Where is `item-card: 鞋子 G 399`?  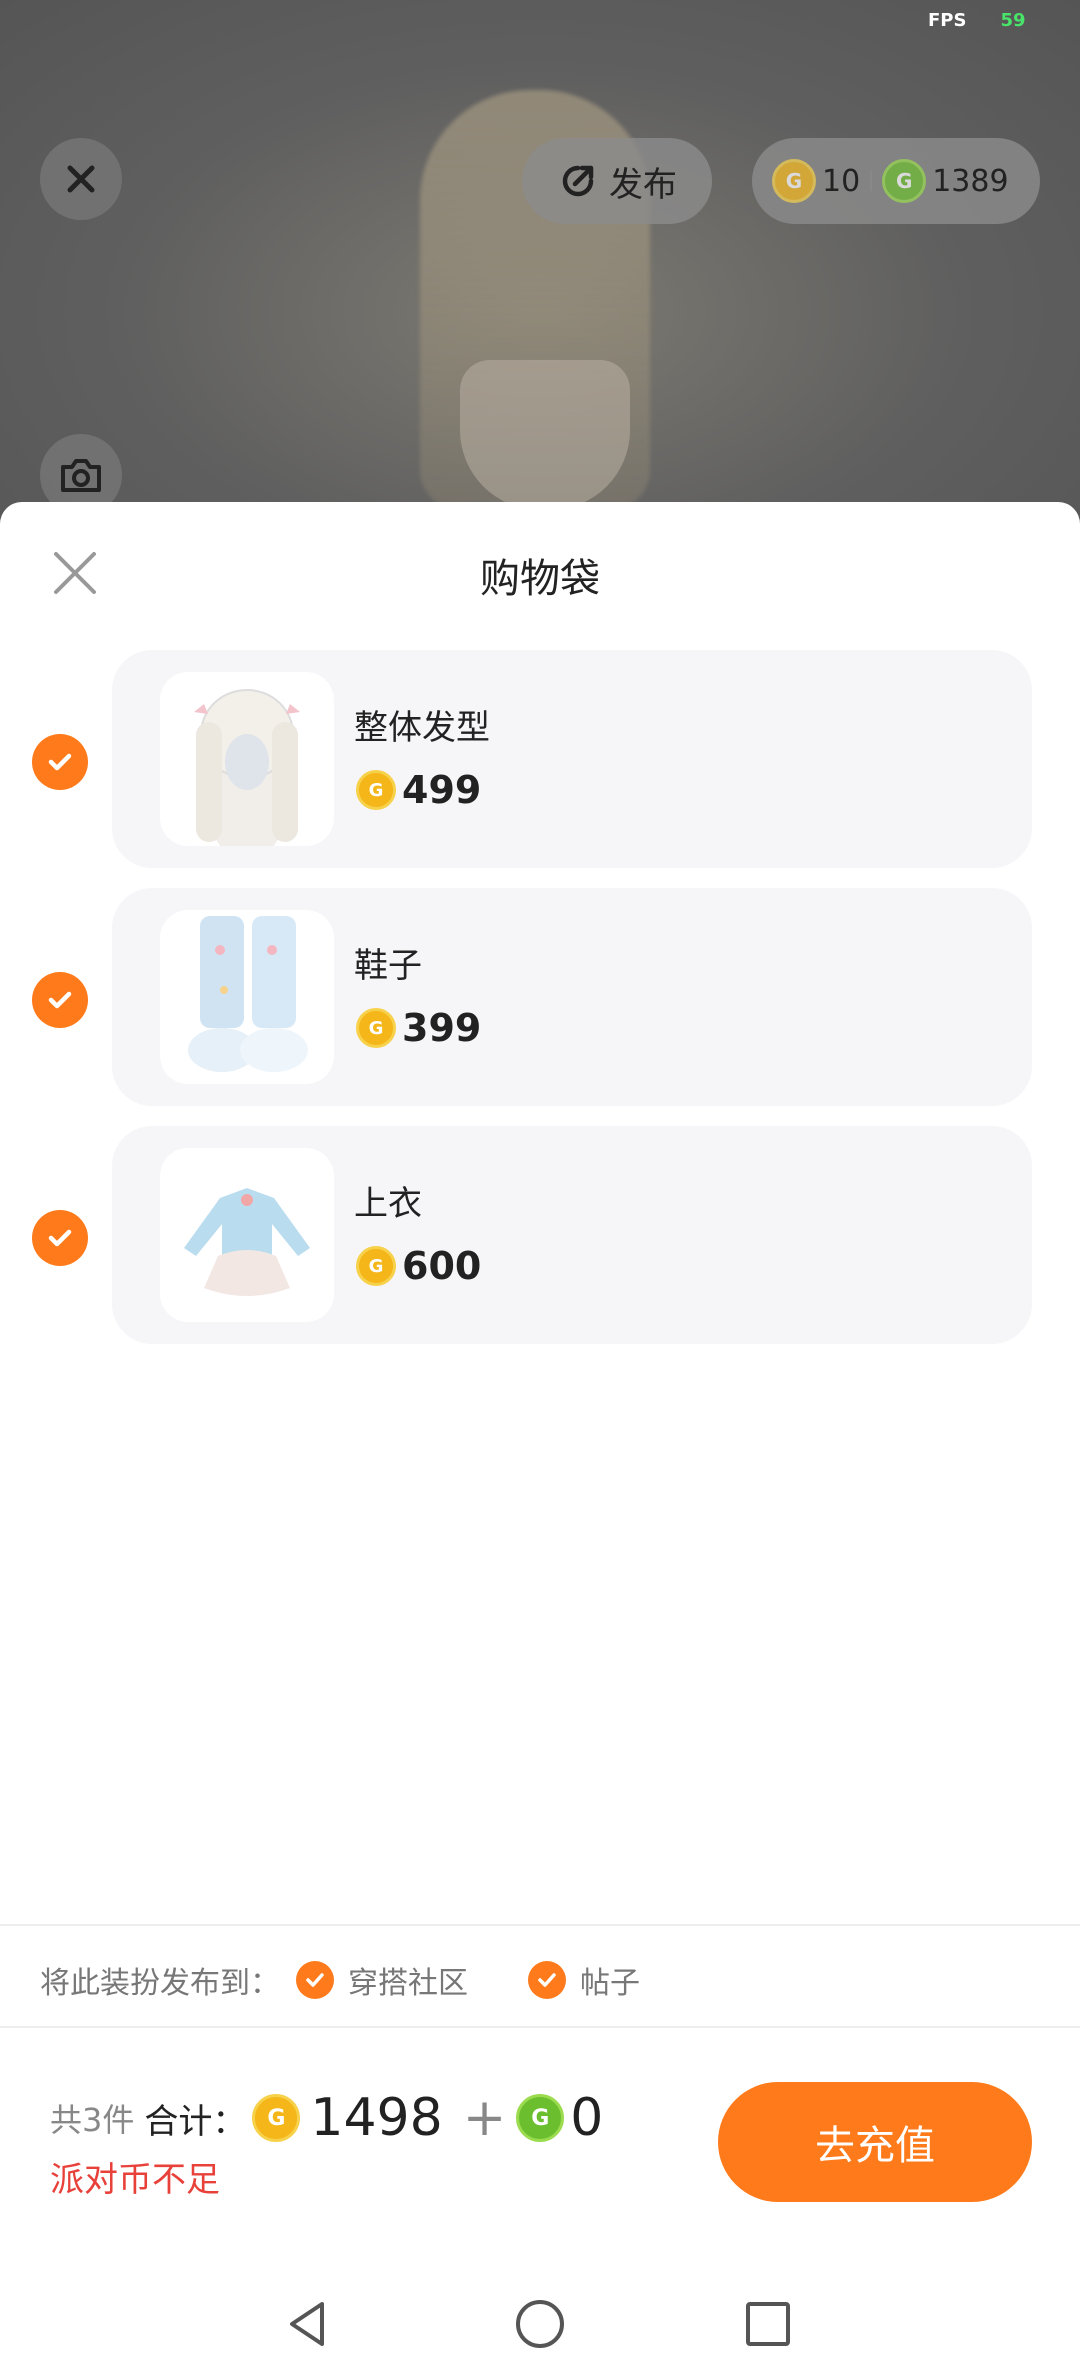
item-card: 鞋子 G 399 is located at coordinates (572, 997).